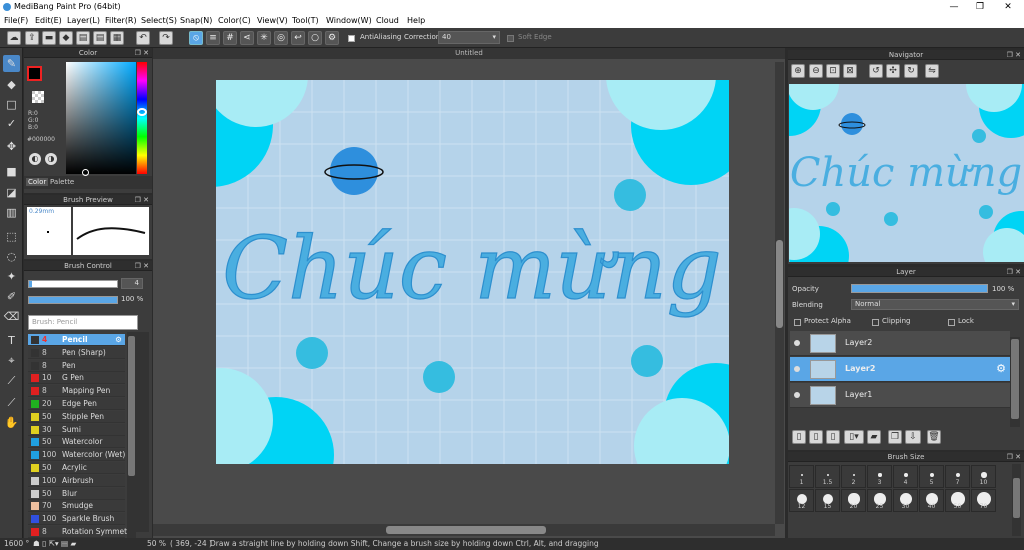 The height and width of the screenshot is (550, 1024). I want to click on brush-size-cell: 2, so click(853, 476).